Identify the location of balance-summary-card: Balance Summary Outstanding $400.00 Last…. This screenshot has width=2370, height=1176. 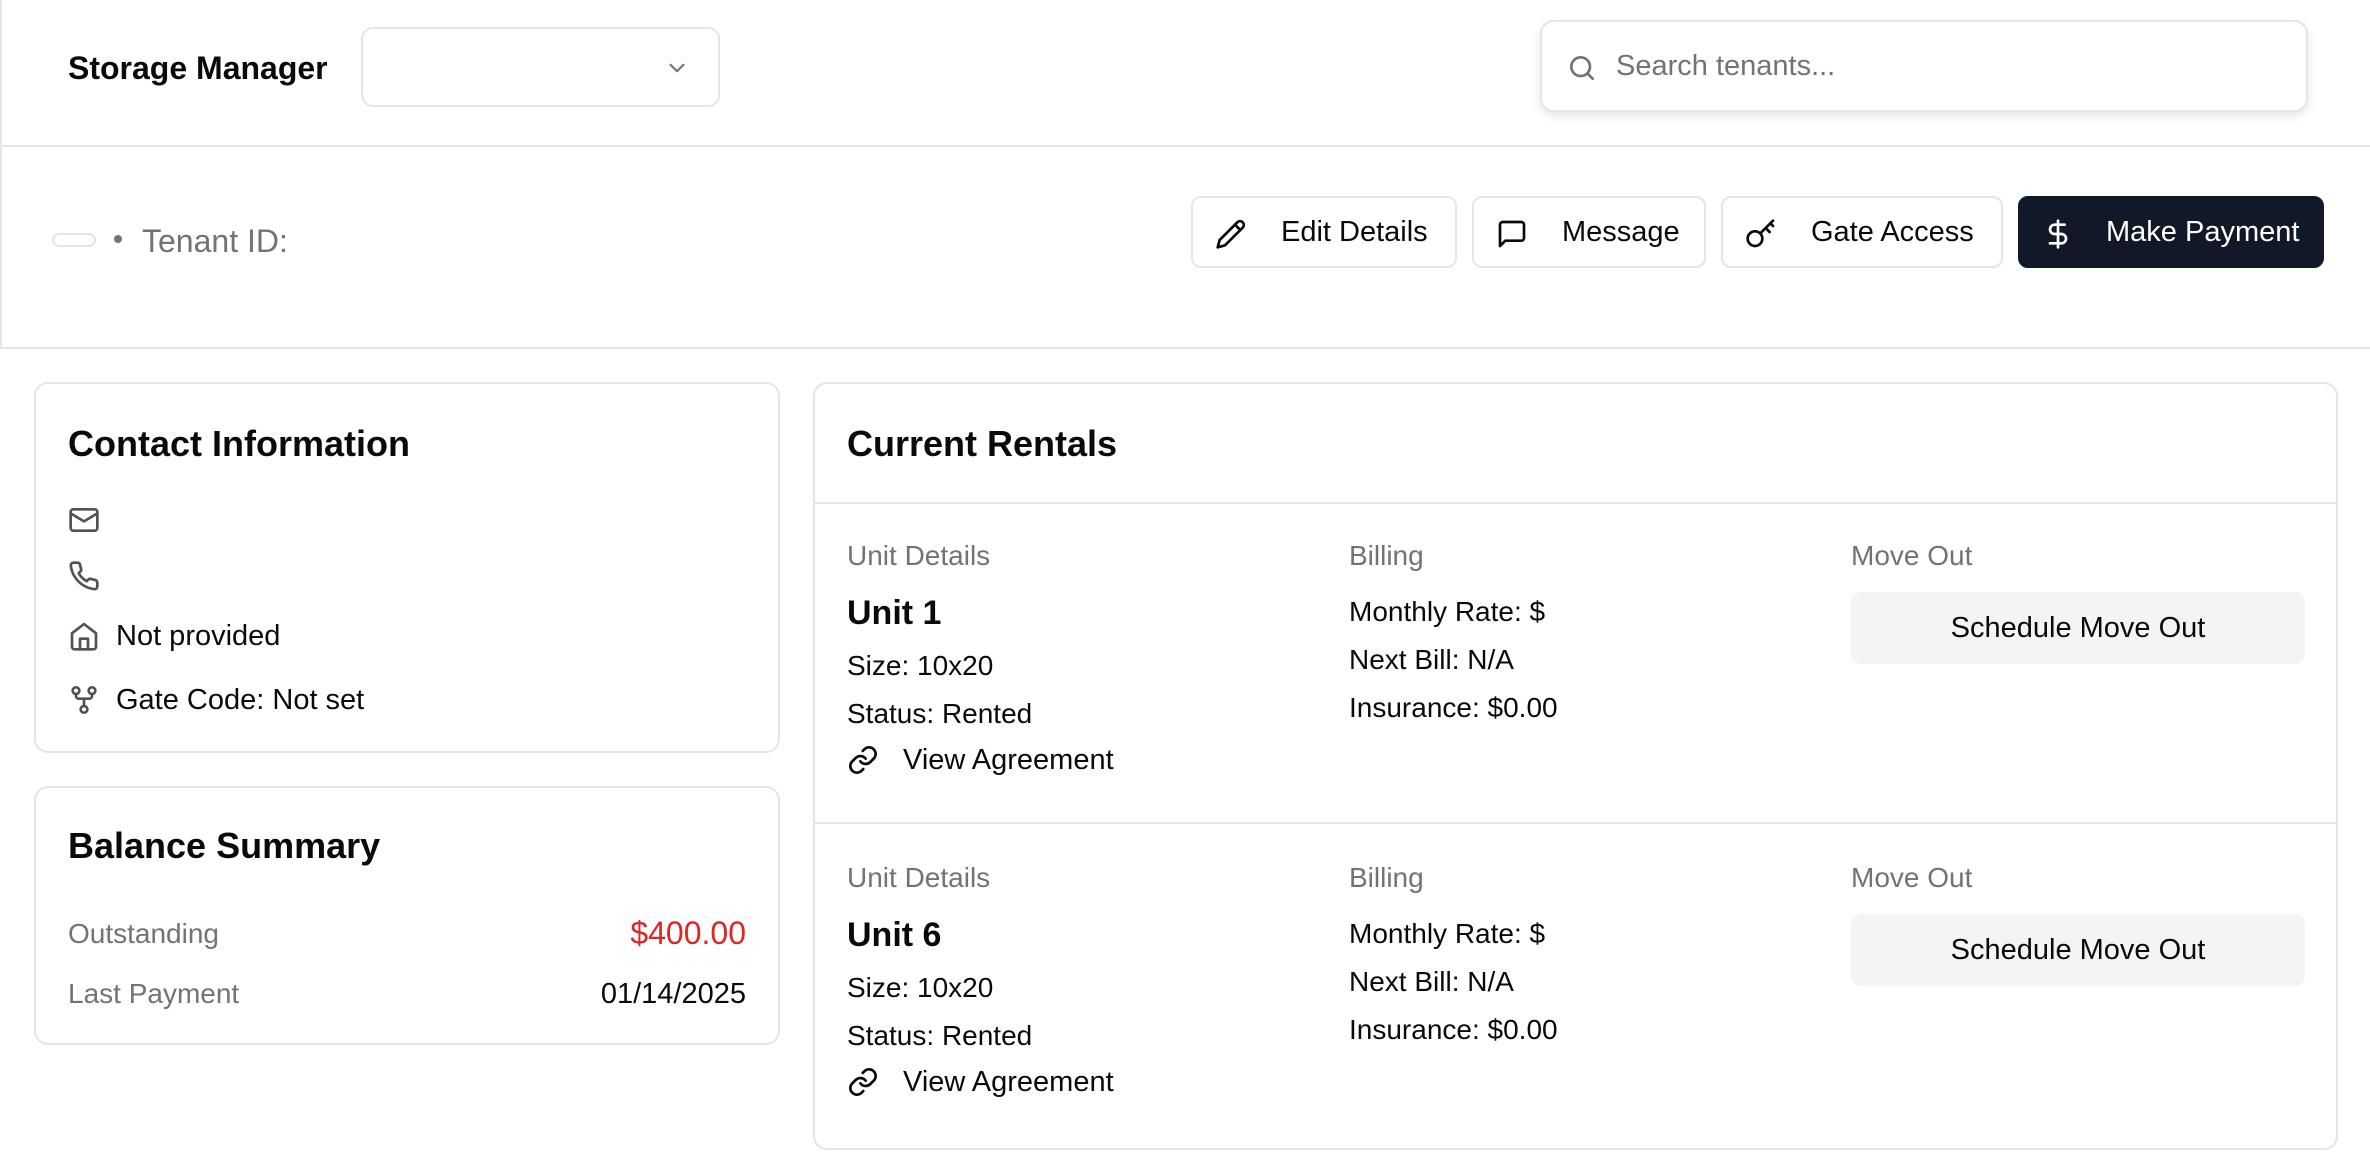
(407, 915).